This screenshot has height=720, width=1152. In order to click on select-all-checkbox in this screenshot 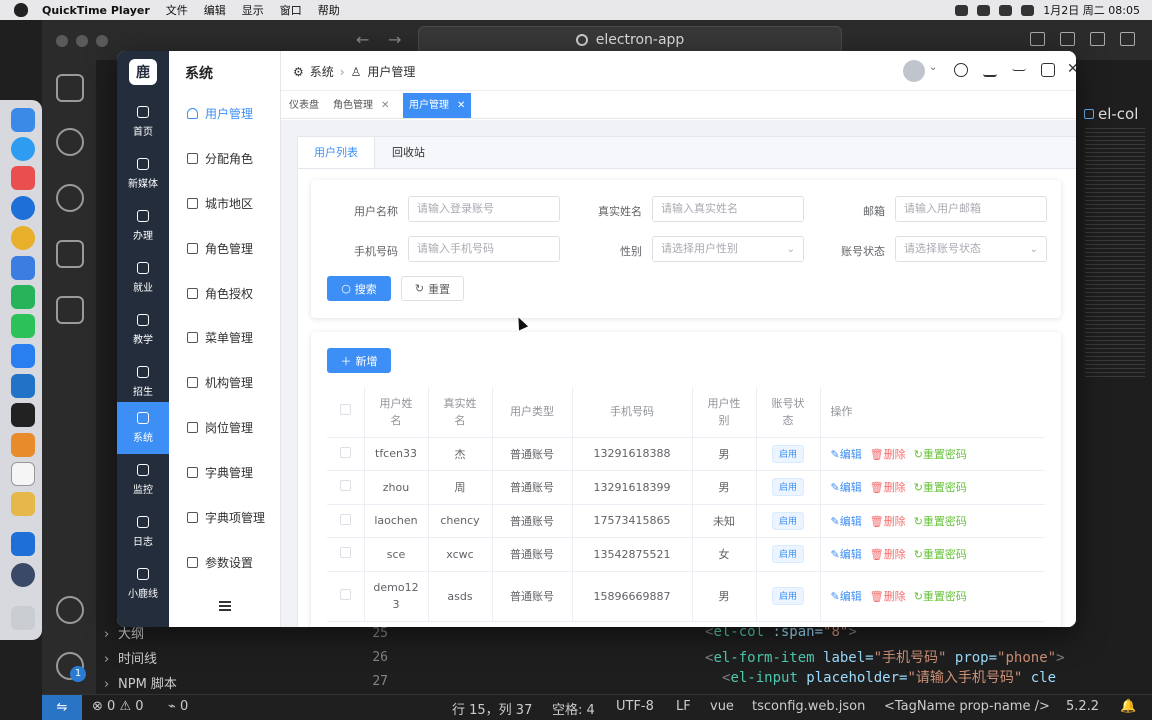, I will do `click(345, 410)`.